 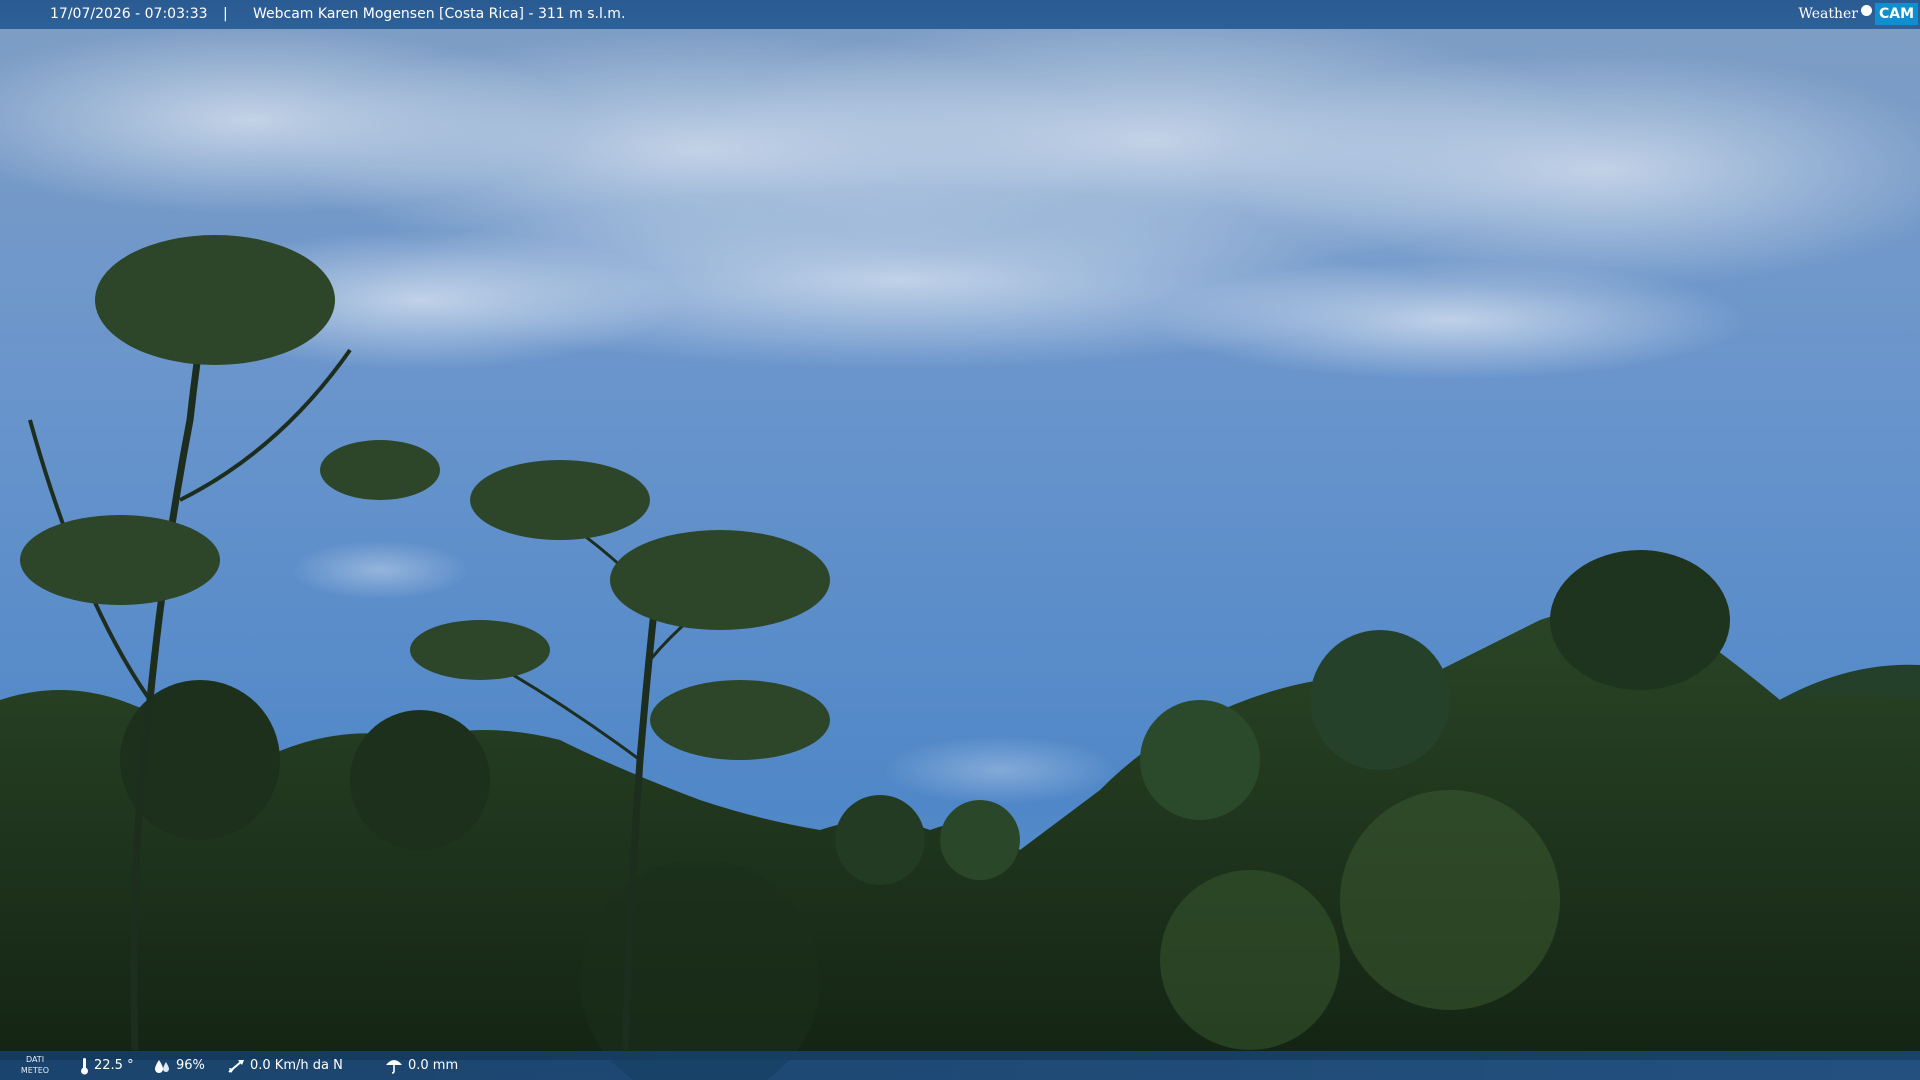 What do you see at coordinates (433, 1065) in the screenshot?
I see `rain-value: 0.0 mm` at bounding box center [433, 1065].